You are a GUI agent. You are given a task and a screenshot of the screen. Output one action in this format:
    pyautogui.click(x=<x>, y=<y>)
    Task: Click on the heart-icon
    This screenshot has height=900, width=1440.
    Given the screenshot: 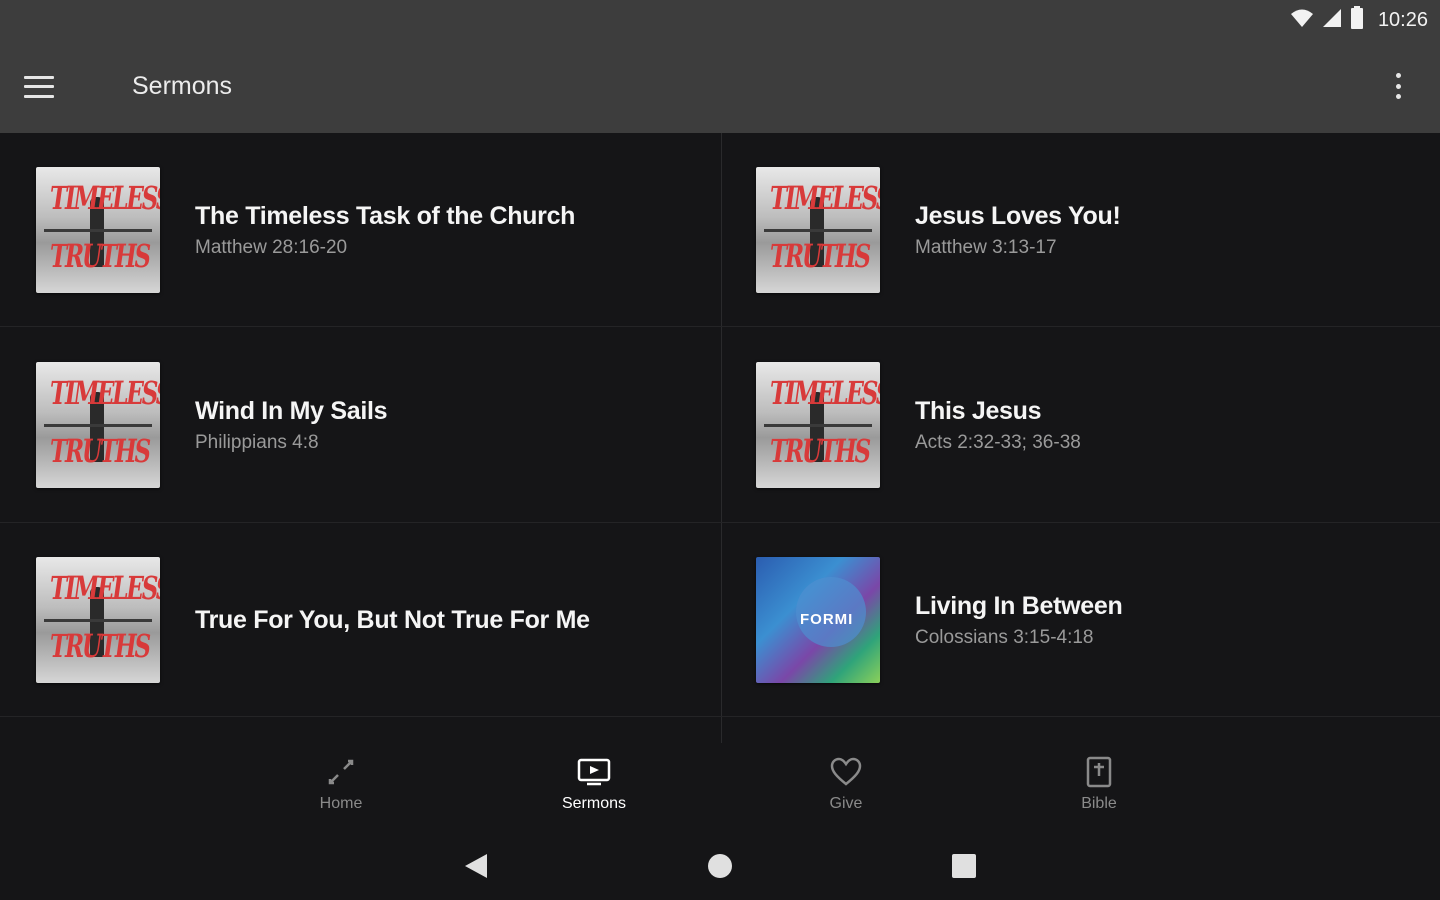 What is the action you would take?
    pyautogui.click(x=846, y=772)
    